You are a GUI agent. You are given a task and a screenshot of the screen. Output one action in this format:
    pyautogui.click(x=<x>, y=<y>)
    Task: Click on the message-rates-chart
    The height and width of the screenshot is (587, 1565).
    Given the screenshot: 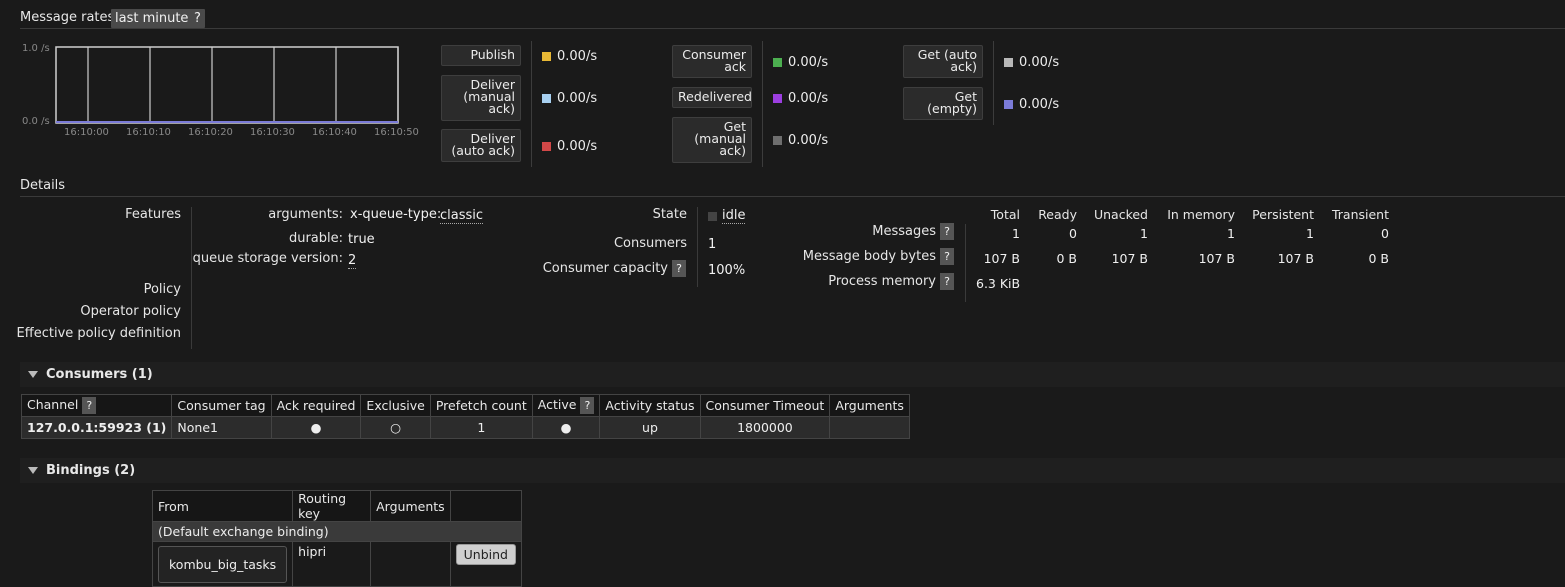 What is the action you would take?
    pyautogui.click(x=227, y=85)
    